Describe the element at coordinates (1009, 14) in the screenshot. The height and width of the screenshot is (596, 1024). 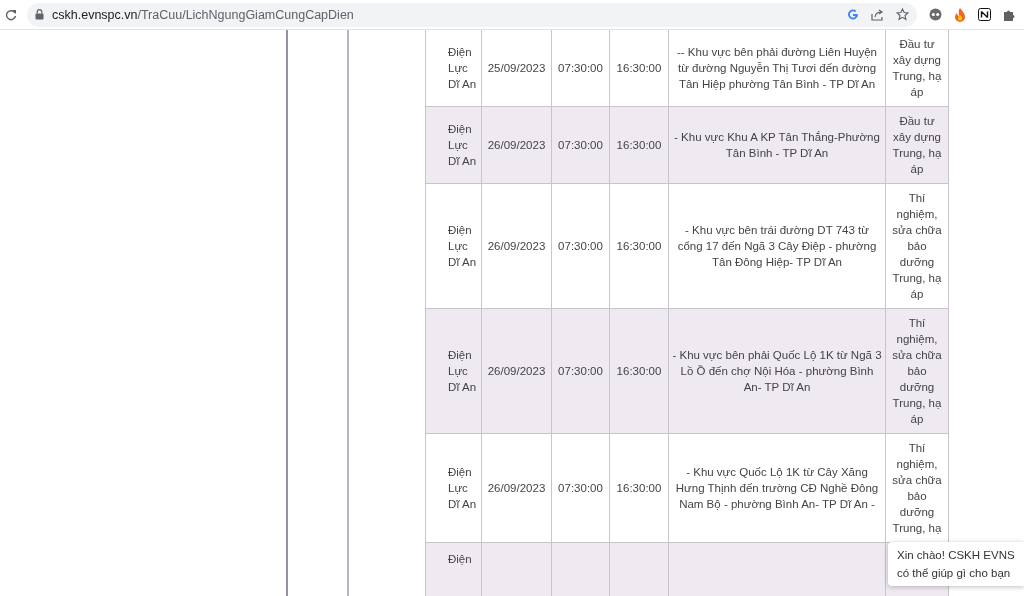
I see `puzzle-icon` at that location.